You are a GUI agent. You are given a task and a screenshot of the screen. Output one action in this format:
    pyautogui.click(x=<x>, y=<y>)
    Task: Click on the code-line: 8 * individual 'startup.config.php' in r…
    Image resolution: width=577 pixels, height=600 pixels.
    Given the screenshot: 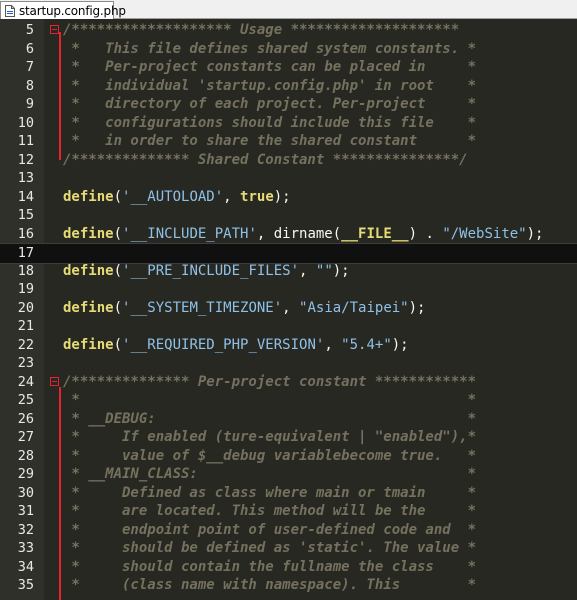 What is the action you would take?
    pyautogui.click(x=288, y=86)
    